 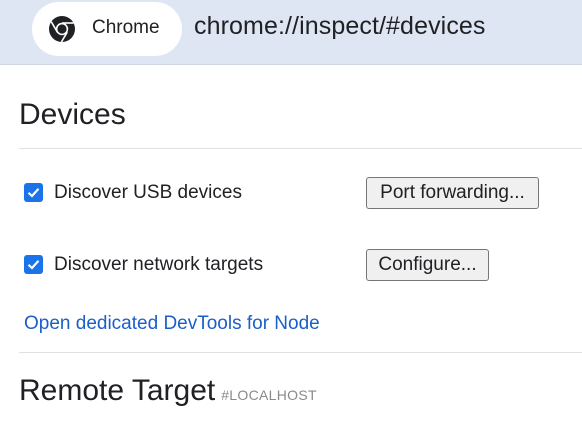 What do you see at coordinates (117, 390) in the screenshot?
I see `remote-target-title: Remote Target` at bounding box center [117, 390].